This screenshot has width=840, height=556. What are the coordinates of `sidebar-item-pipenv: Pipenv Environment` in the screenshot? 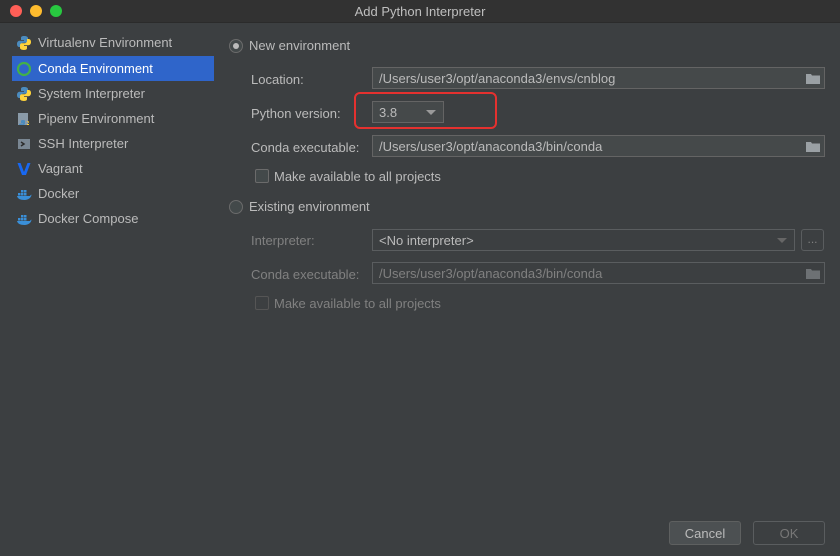 It's located at (113, 118).